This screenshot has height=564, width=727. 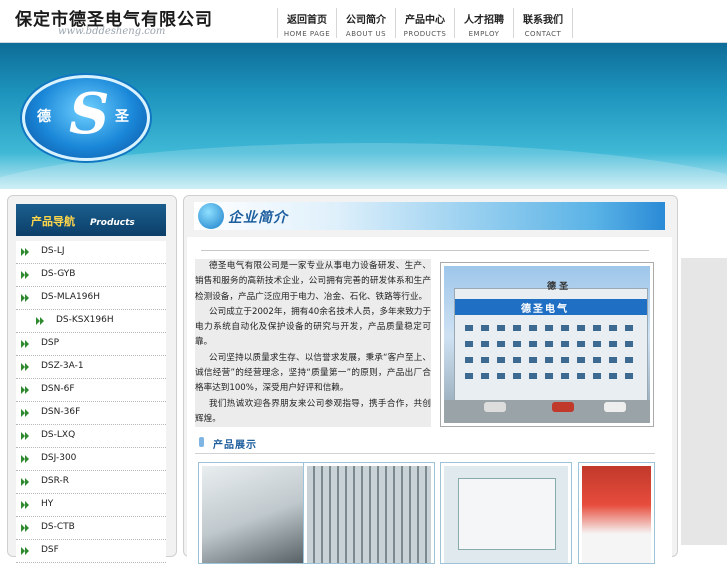 I want to click on sidebar-item: DSJ-300, so click(x=91, y=459).